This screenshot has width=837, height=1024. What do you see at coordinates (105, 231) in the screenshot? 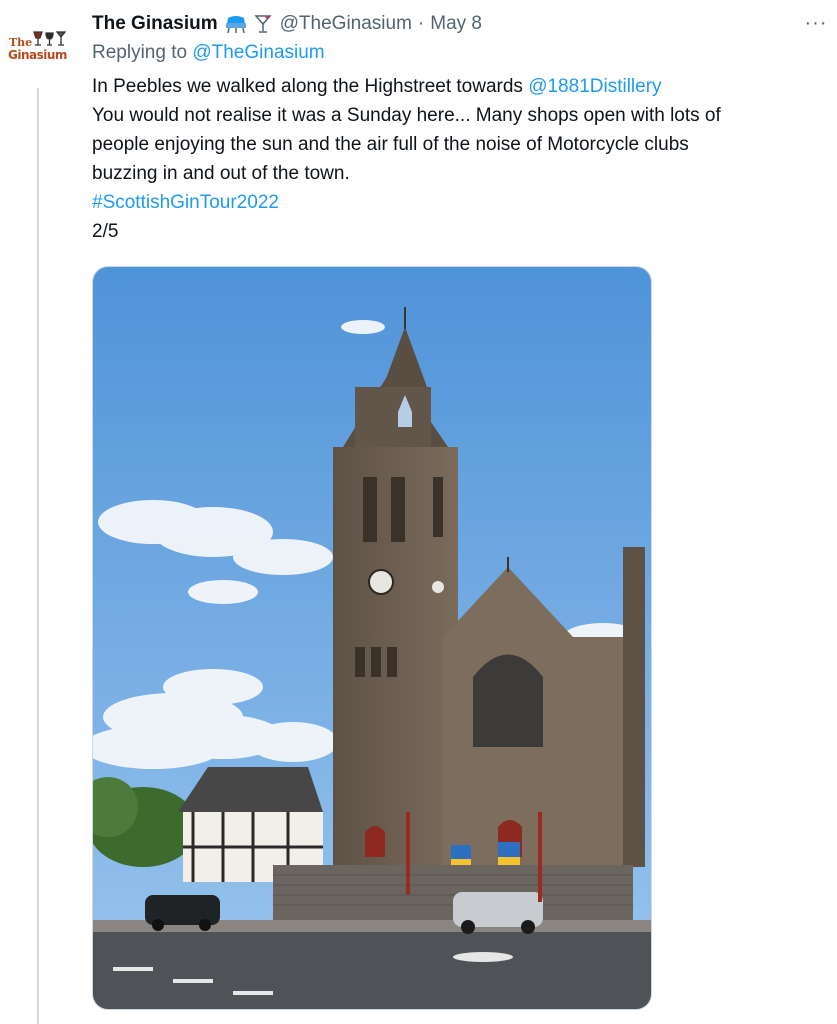
I see `thread-counter: 2/5` at bounding box center [105, 231].